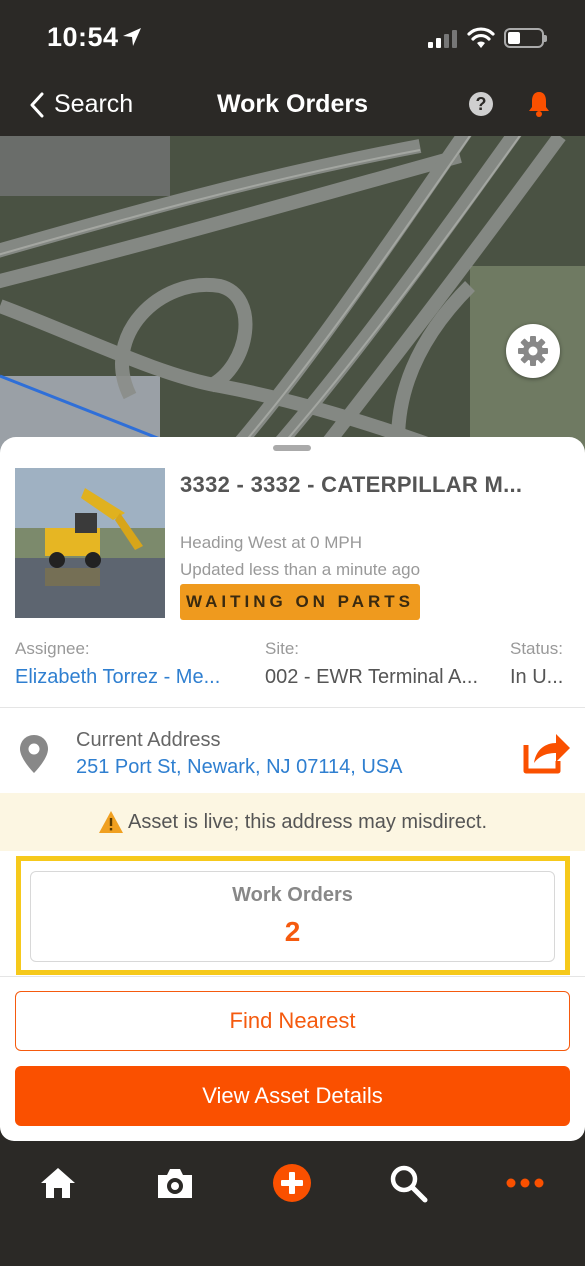 This screenshot has width=585, height=1266. I want to click on asset-photo, so click(90, 543).